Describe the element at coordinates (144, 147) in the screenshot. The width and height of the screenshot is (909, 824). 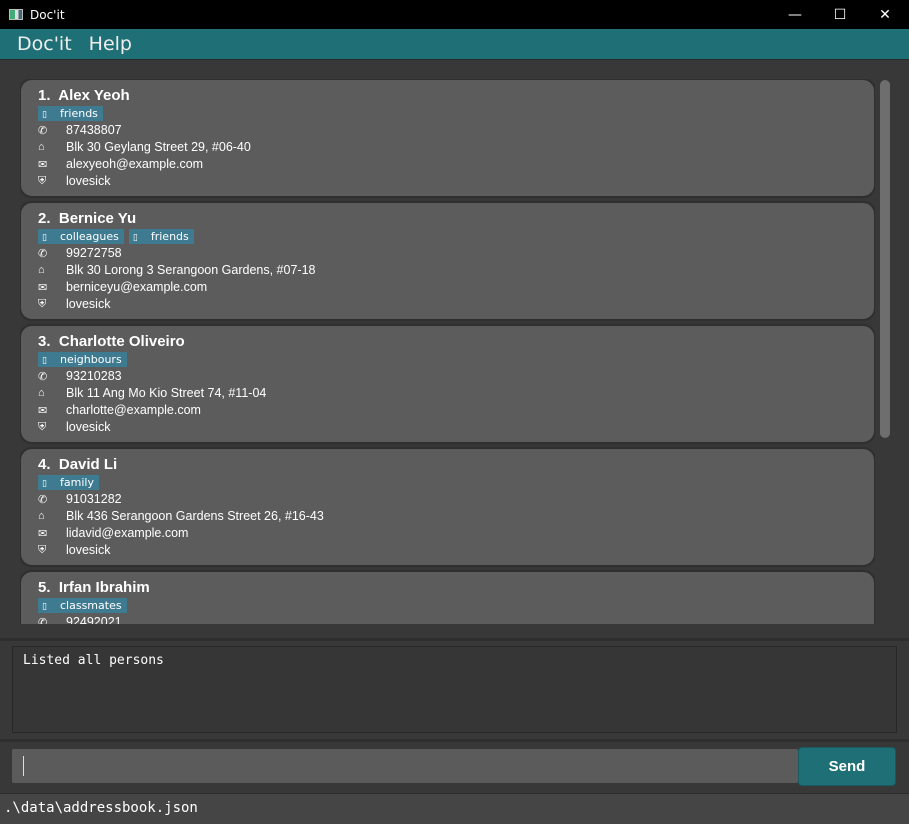
I see `person-address: ⌂ Blk 30 Geylang Street 29, #06-40` at that location.